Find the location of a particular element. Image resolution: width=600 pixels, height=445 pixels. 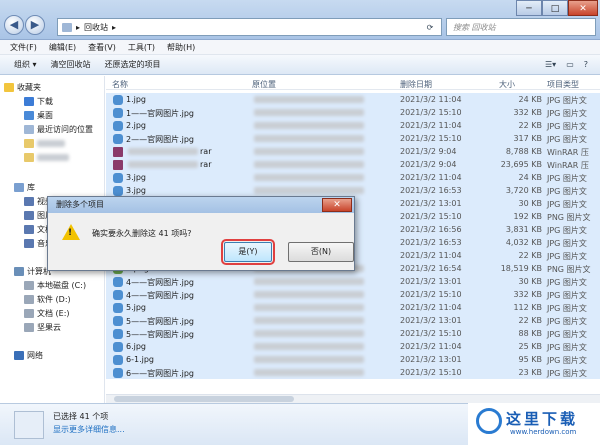

table-row: 5——官网图片.jpg 2021/3/2 13:01 22 KB JPG 图片文 is located at coordinates (353, 320).